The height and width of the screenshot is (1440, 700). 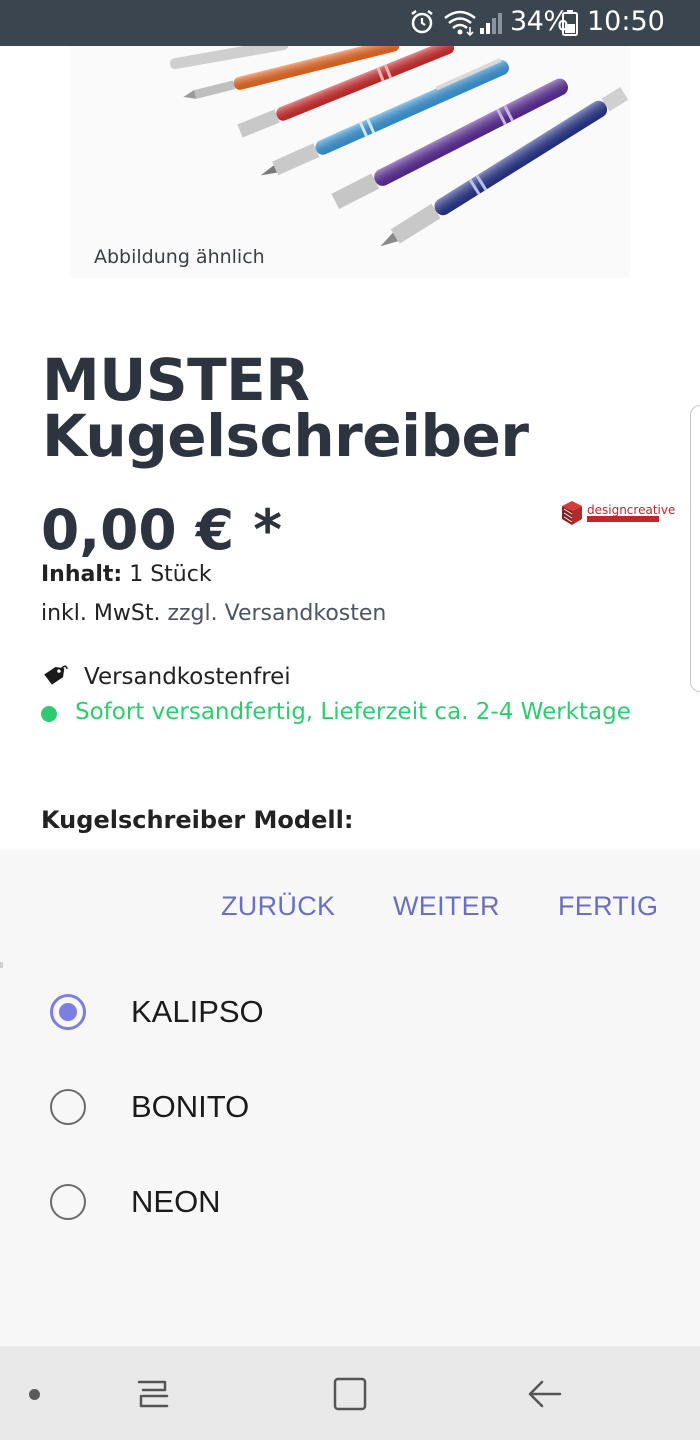 What do you see at coordinates (608, 906) in the screenshot?
I see `done-button: FERTIG` at bounding box center [608, 906].